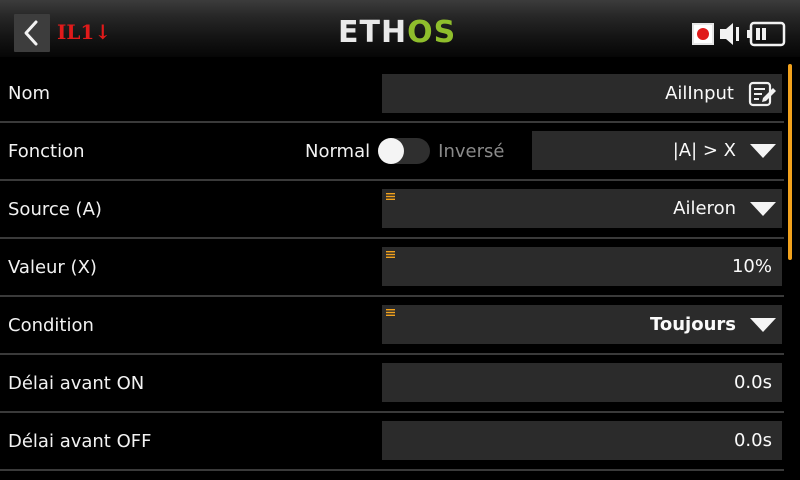 This screenshot has width=800, height=480. I want to click on delay-off-field: 0.0s, so click(582, 440).